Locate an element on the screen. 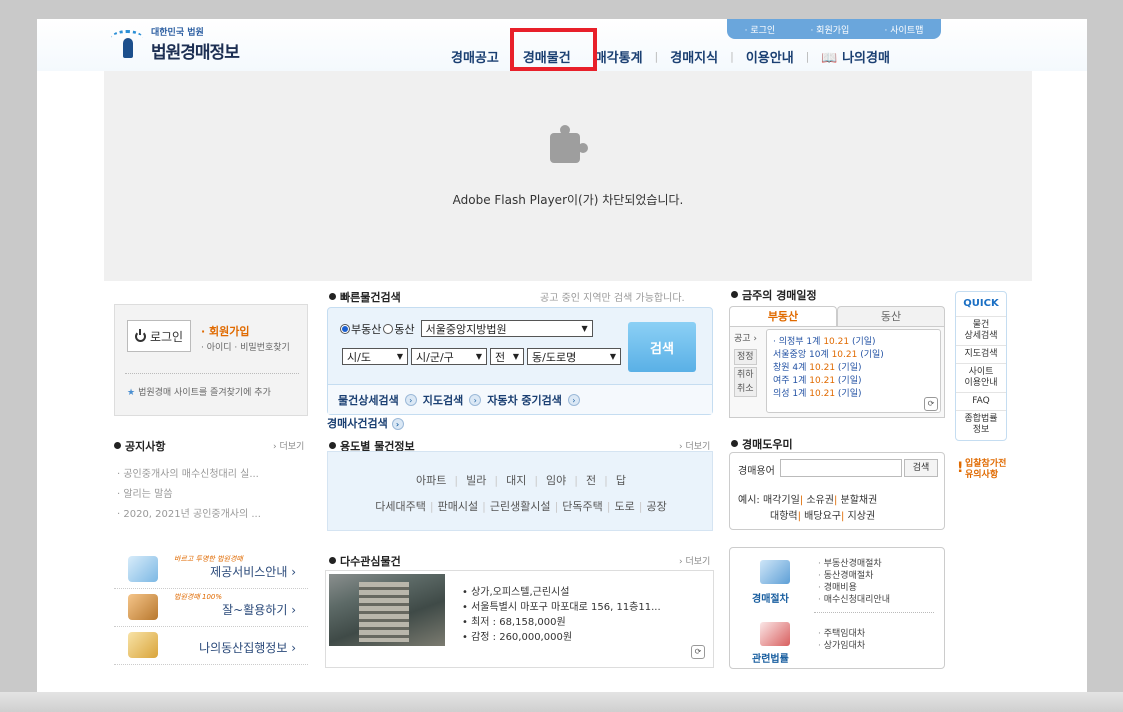  map-search-link: 지도검색 is located at coordinates (443, 400).